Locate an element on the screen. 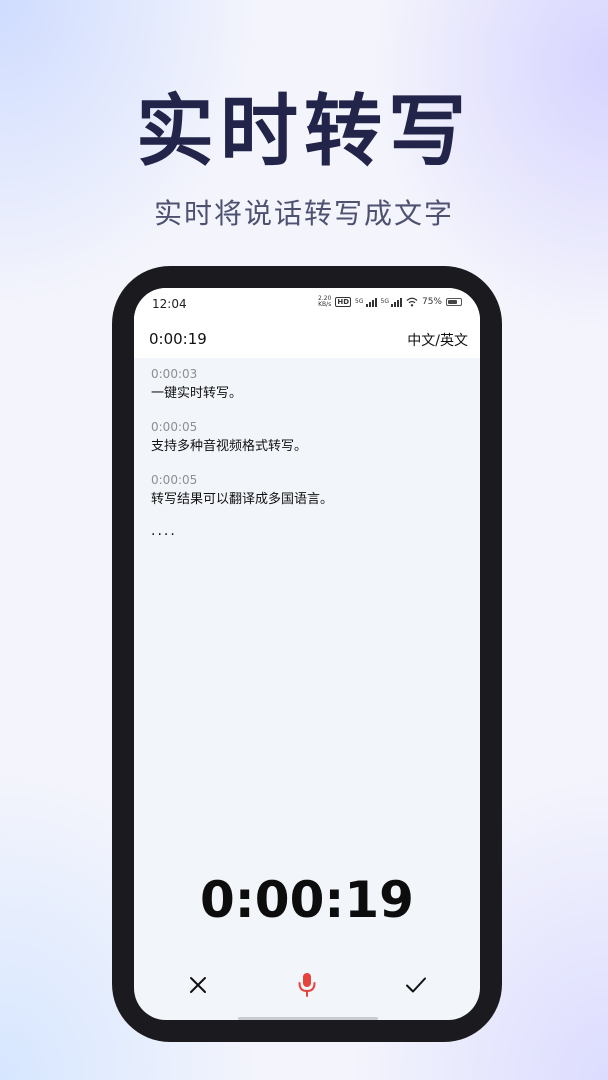  recording-timer: 0:00:19 is located at coordinates (307, 900).